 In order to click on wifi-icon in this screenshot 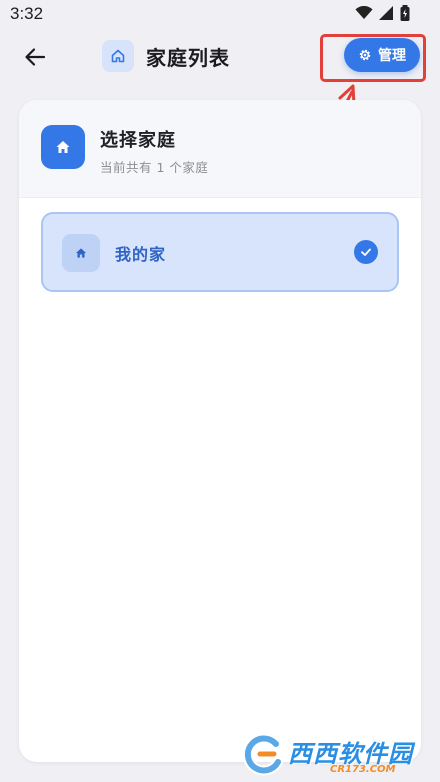, I will do `click(364, 12)`.